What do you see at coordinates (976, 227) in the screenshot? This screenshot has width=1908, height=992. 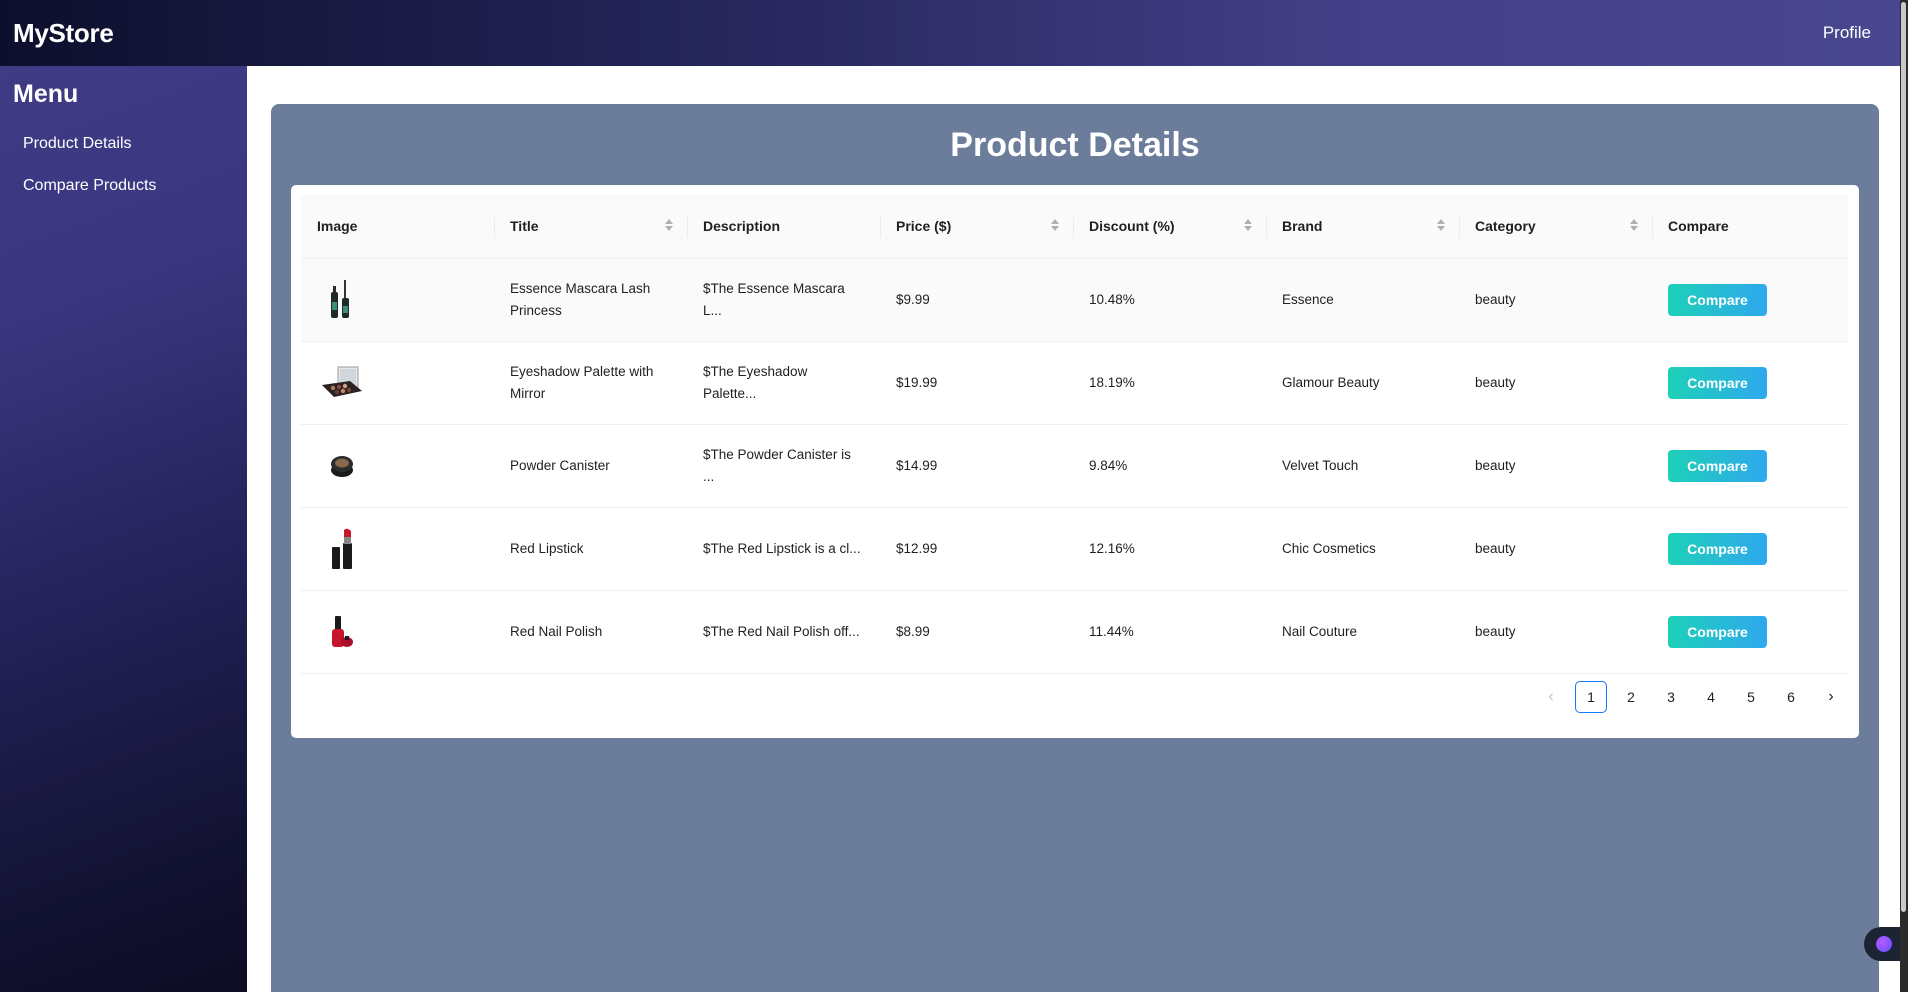 I see `column-header-price: Price ($)` at bounding box center [976, 227].